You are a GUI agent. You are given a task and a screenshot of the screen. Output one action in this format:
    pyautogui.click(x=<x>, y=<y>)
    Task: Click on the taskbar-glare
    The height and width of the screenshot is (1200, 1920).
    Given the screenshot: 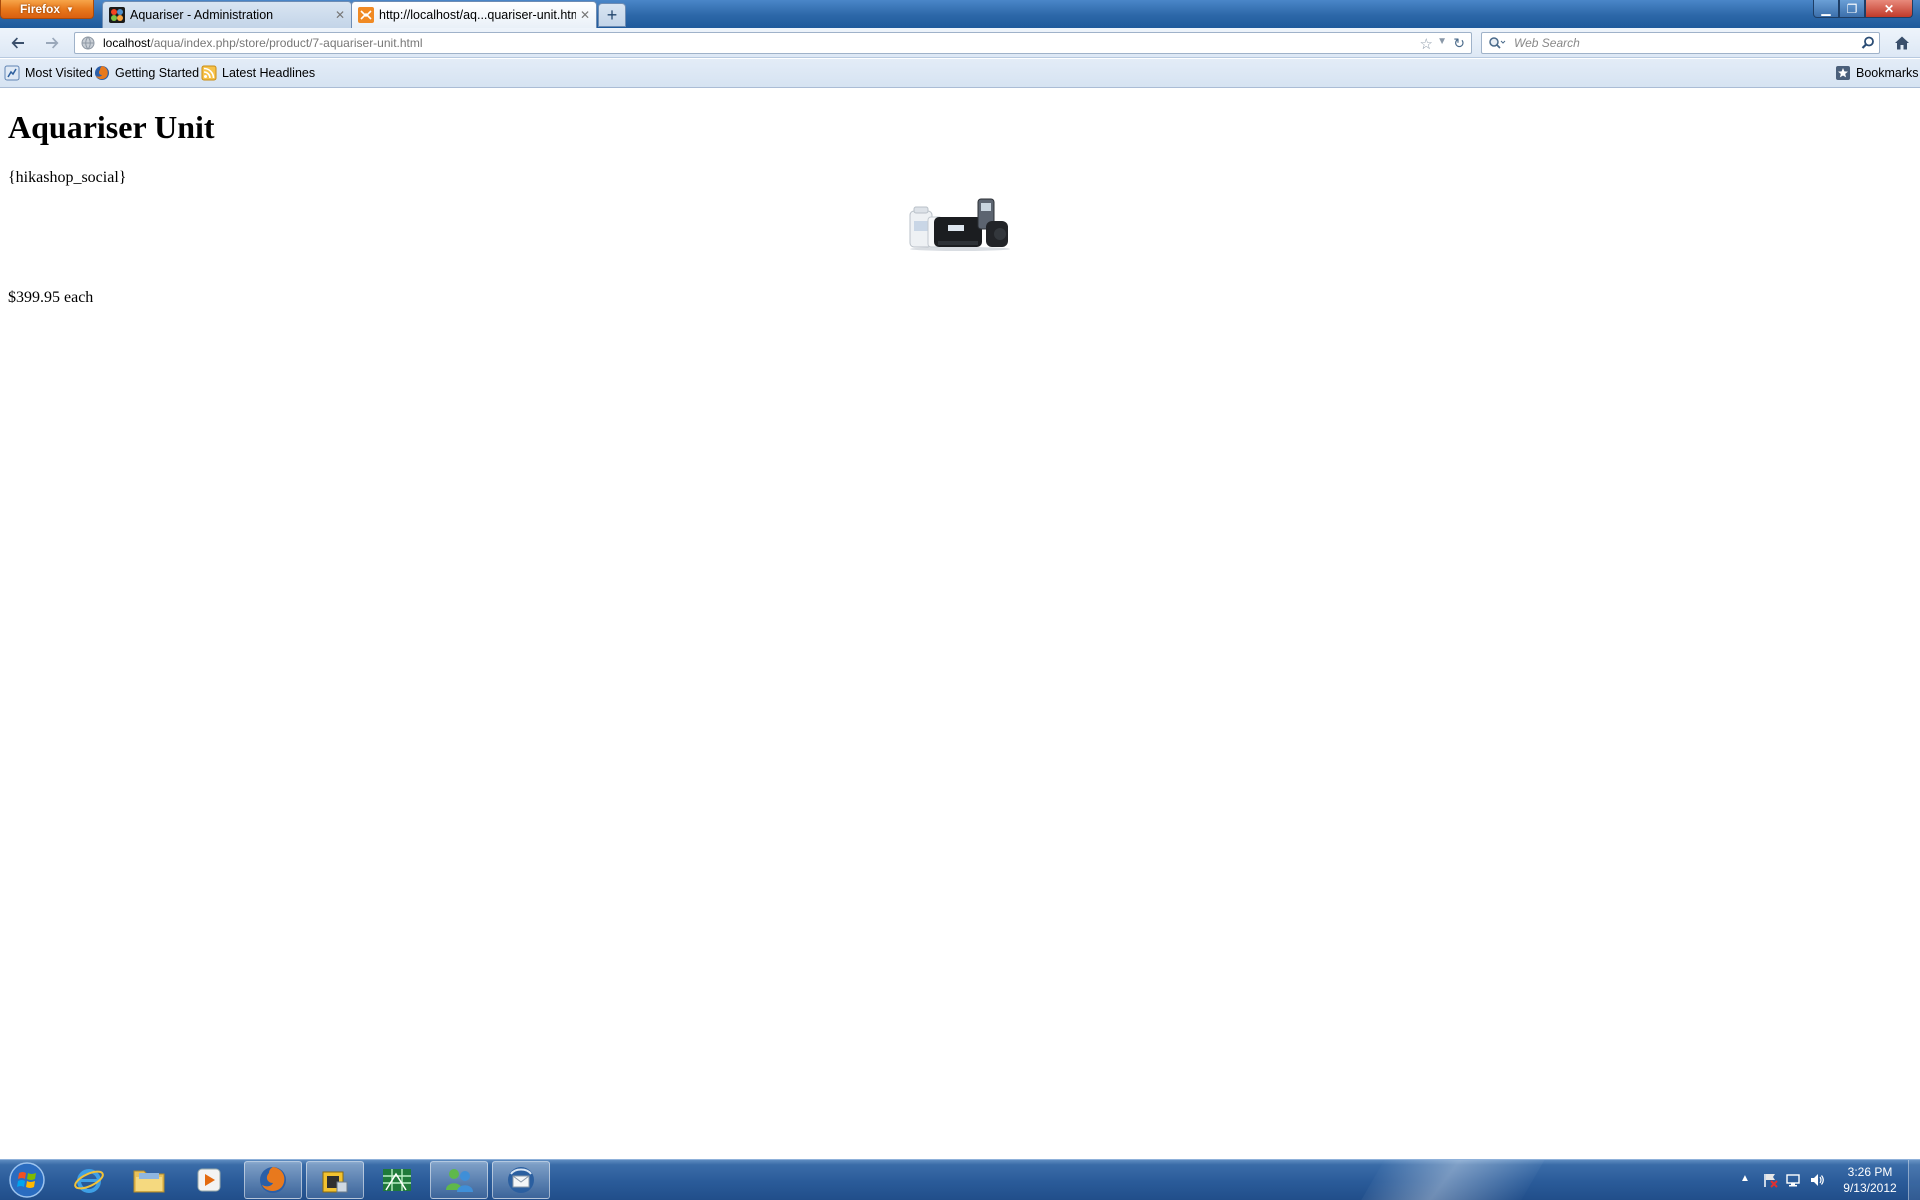 What is the action you would take?
    pyautogui.click(x=1450, y=1180)
    